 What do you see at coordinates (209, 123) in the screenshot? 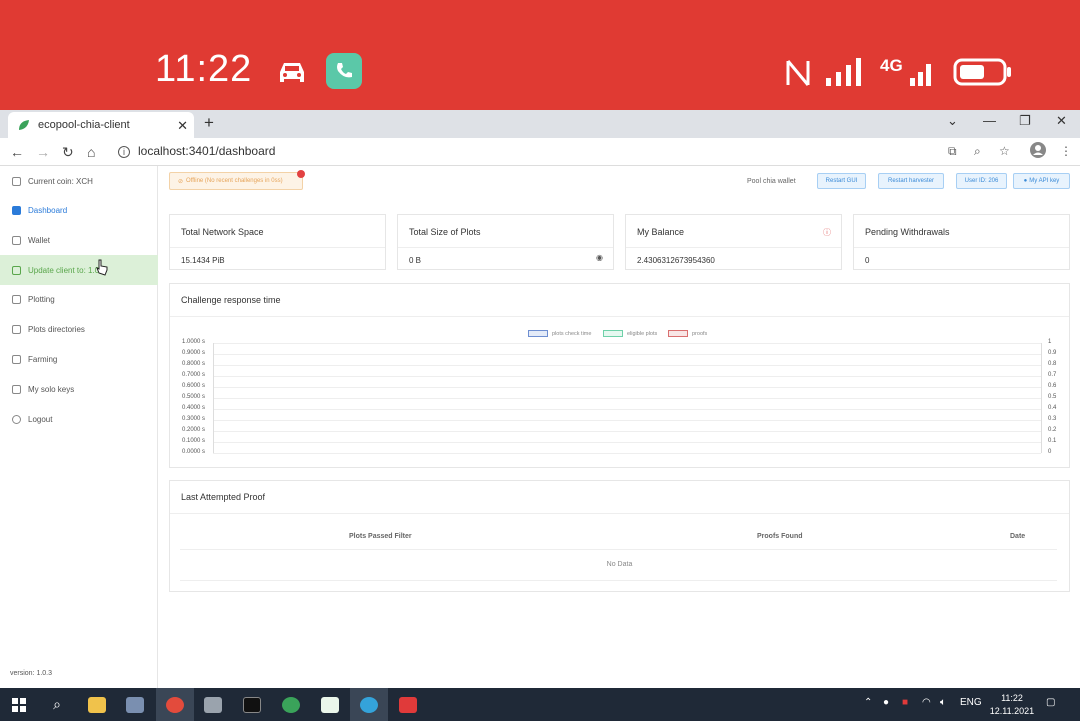
I see `new-tab-button: +` at bounding box center [209, 123].